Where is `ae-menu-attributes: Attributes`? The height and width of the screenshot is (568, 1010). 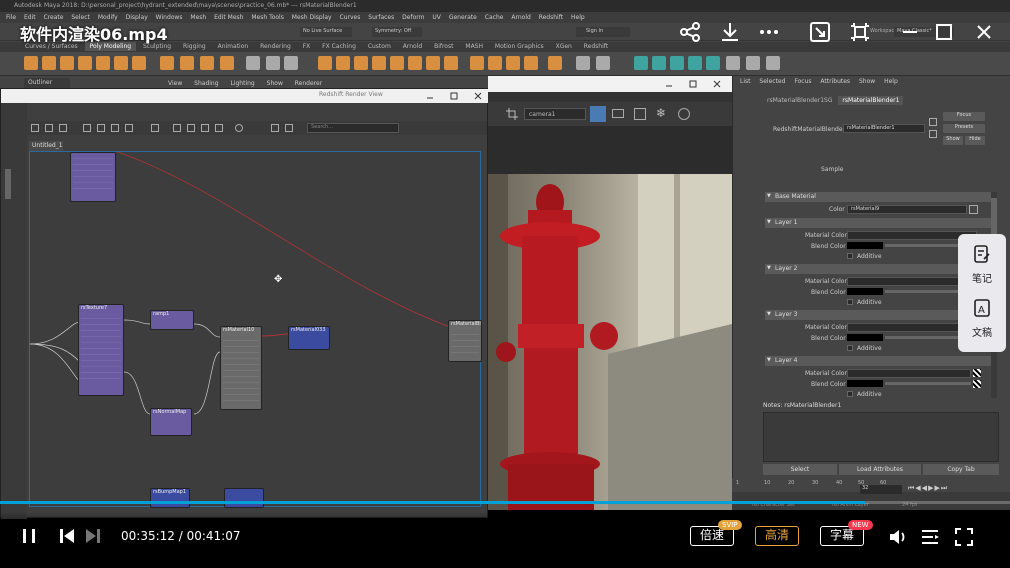
ae-menu-attributes: Attributes is located at coordinates (835, 81).